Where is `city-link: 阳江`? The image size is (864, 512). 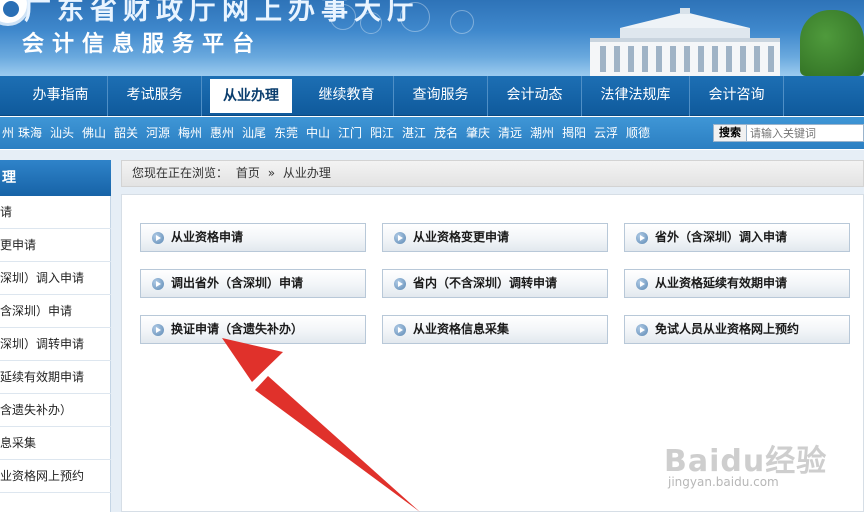 city-link: 阳江 is located at coordinates (382, 133).